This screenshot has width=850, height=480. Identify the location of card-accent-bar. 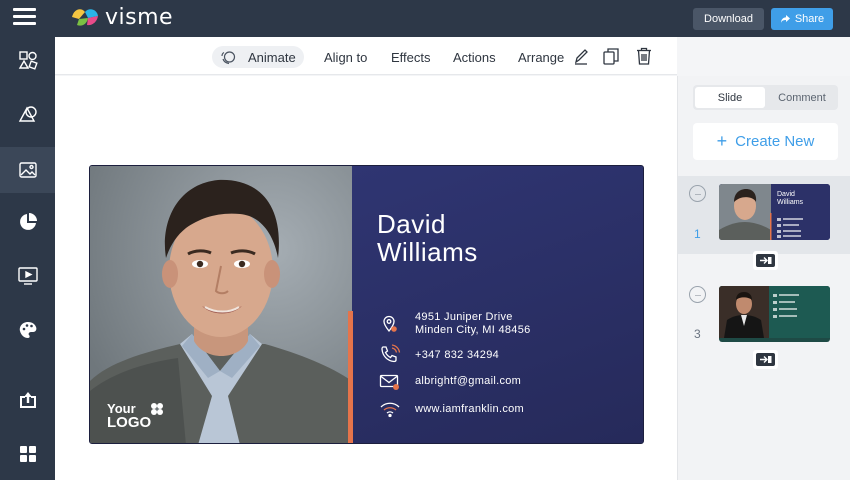
(350, 377).